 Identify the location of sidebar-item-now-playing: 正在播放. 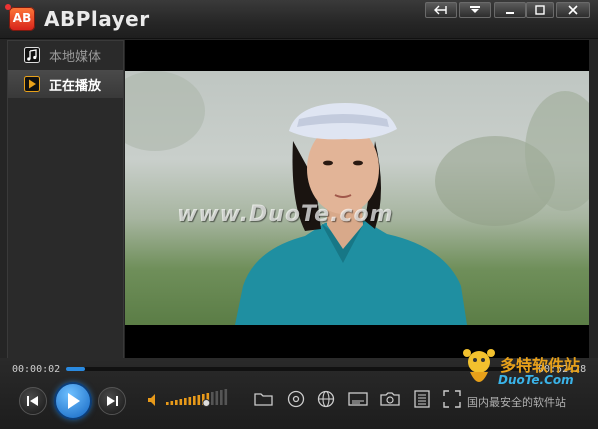
(65, 84).